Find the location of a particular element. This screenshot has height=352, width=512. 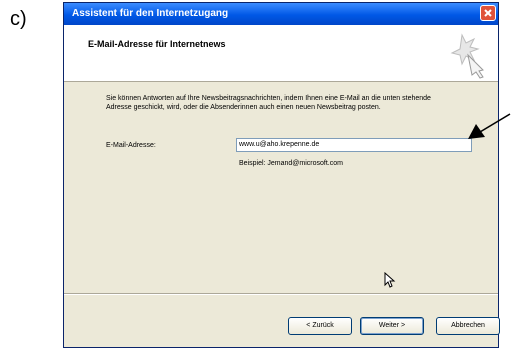

example-text: Beispiel: Jemand@microsoft.com is located at coordinates (291, 163).